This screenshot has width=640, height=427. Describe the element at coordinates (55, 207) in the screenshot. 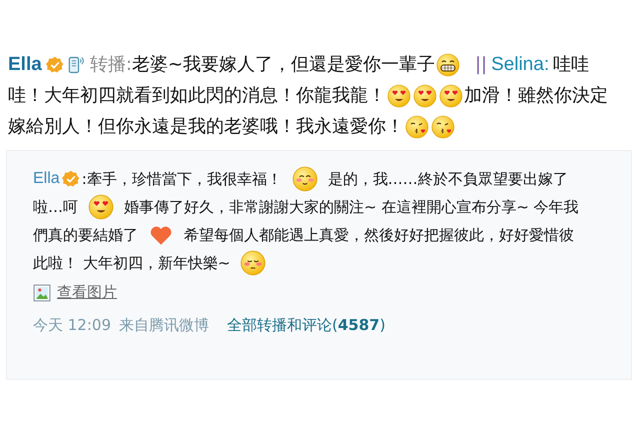

I see `post-text: 啦…呵` at that location.